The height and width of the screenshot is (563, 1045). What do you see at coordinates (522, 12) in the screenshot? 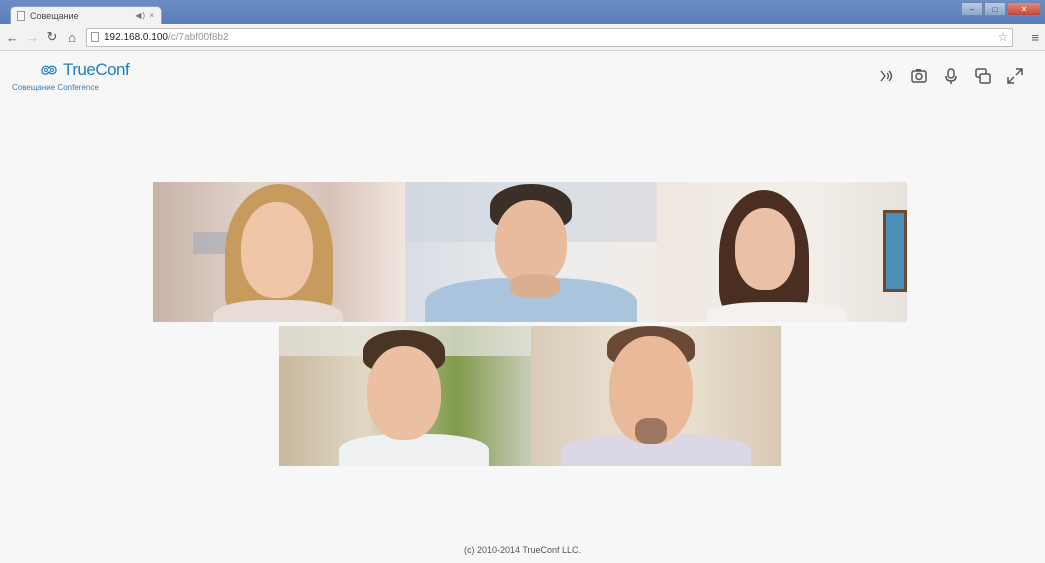
I see `browser-titlebar: Совещание ◀) × – □ ✕` at bounding box center [522, 12].